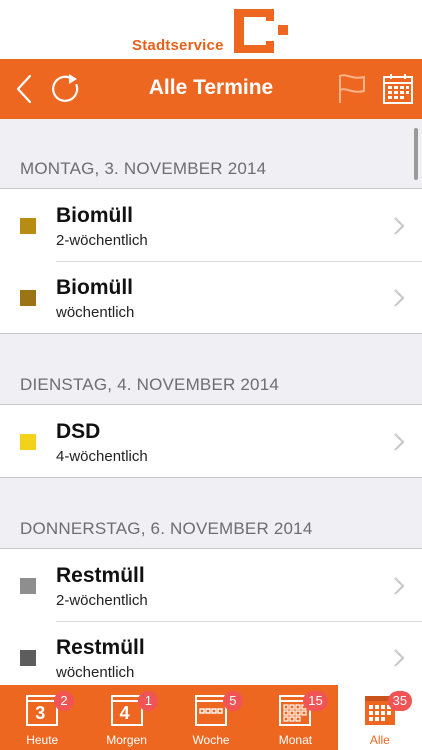  Describe the element at coordinates (211, 297) in the screenshot. I see `list-item: Biomüll wöchentlich` at that location.